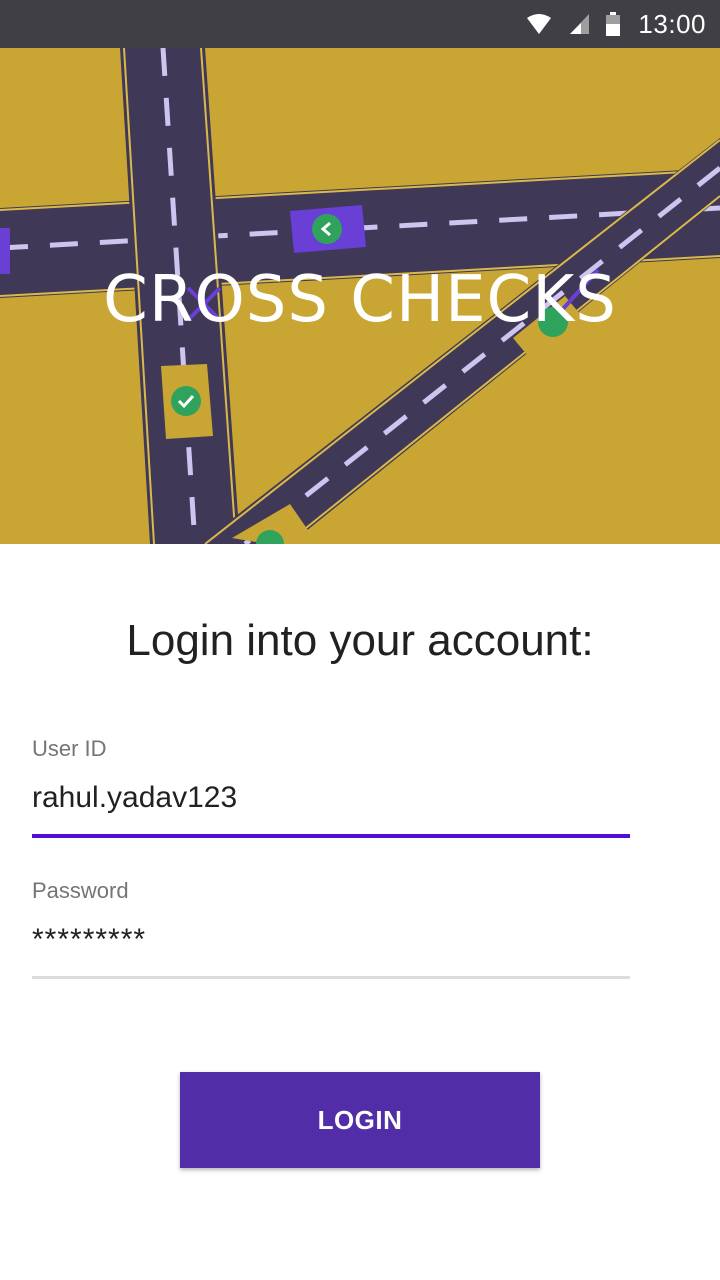  What do you see at coordinates (360, 640) in the screenshot?
I see `login-heading: Login into your account:` at bounding box center [360, 640].